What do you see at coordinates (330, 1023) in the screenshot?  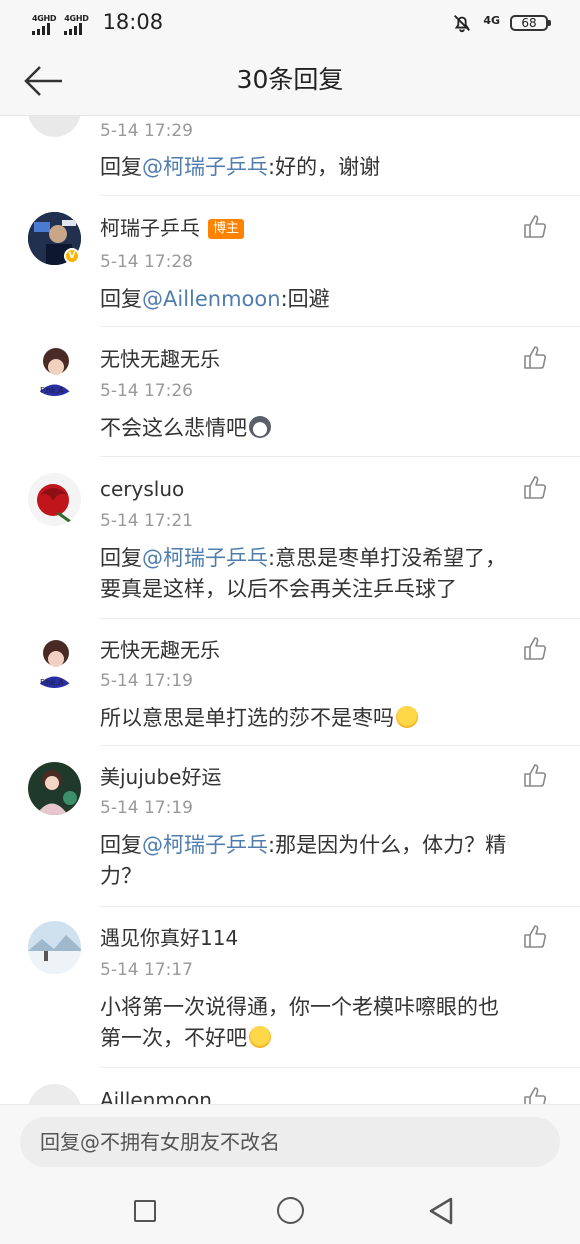 I see `comment-text: 小将第一次说得通，你一个老模咔嚓眼的也 第一次，不好吧` at bounding box center [330, 1023].